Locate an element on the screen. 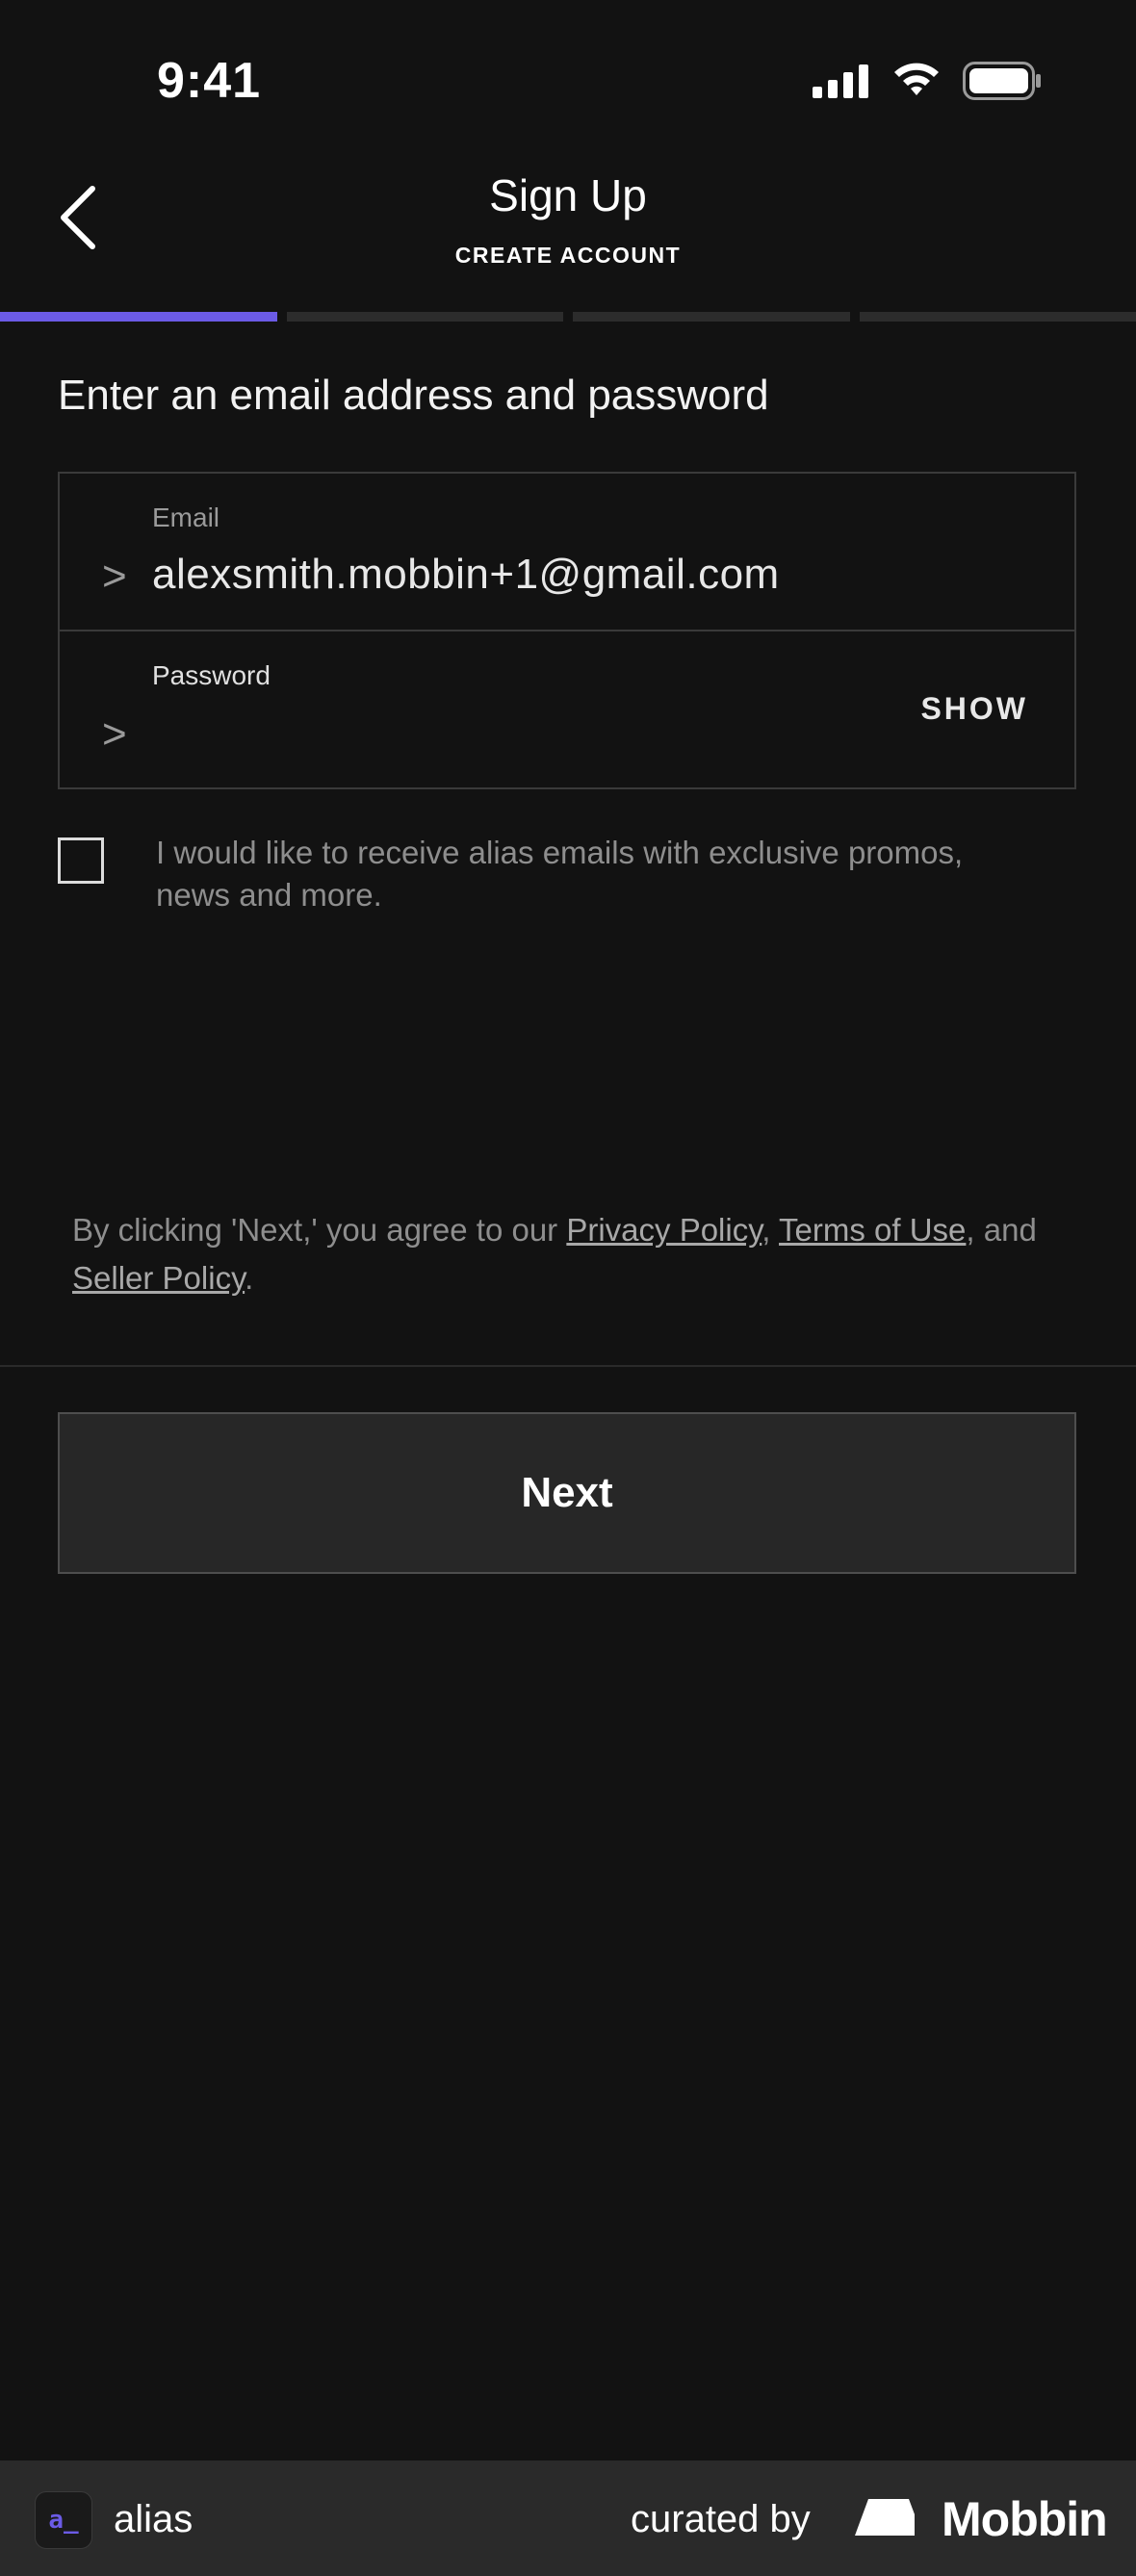 Image resolution: width=1136 pixels, height=2576 pixels. email-field: Email > alexsmith.mobbin+1@gmail.com is located at coordinates (567, 552).